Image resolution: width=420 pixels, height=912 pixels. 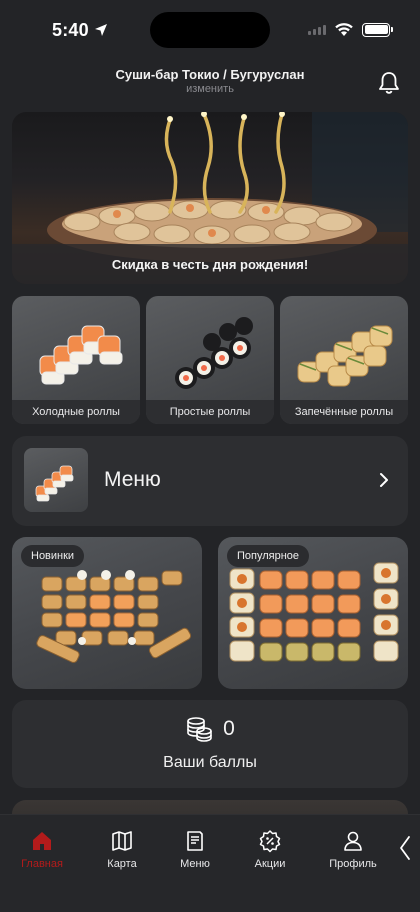 I want to click on banner-caption: Скидка в честь дня рождения!, so click(x=210, y=264).